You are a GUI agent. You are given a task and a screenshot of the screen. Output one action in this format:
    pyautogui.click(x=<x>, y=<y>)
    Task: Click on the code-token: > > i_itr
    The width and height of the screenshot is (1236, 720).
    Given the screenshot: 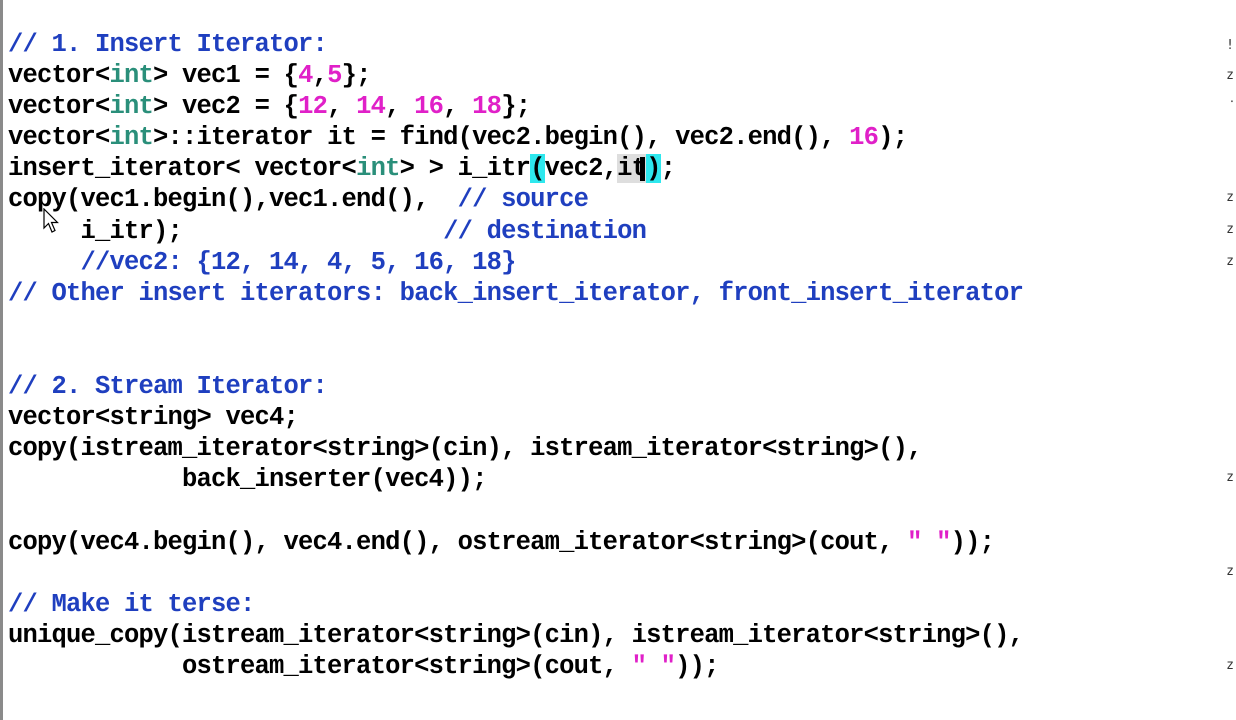 What is the action you would take?
    pyautogui.click(x=465, y=169)
    